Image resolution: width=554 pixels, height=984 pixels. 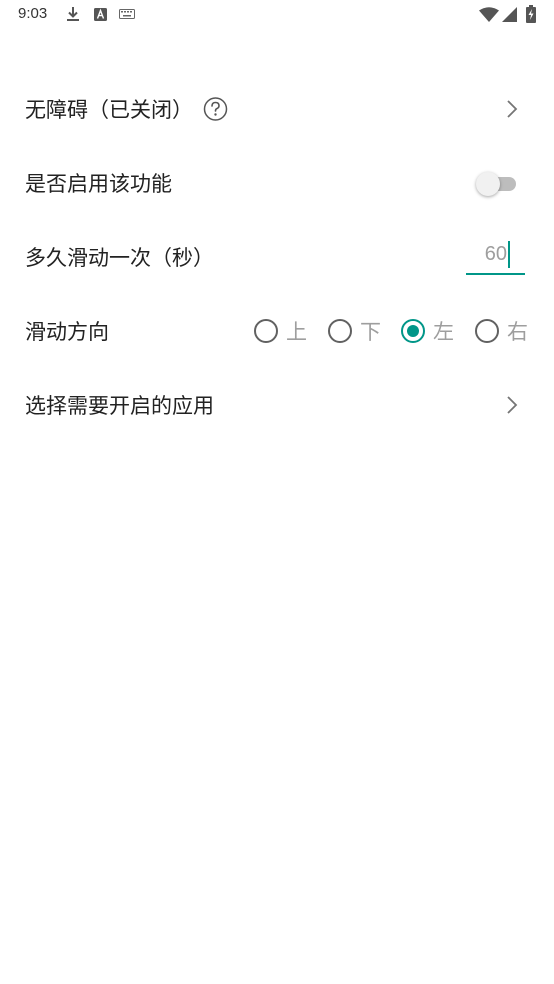 I want to click on a-notification-icon, so click(x=100, y=14).